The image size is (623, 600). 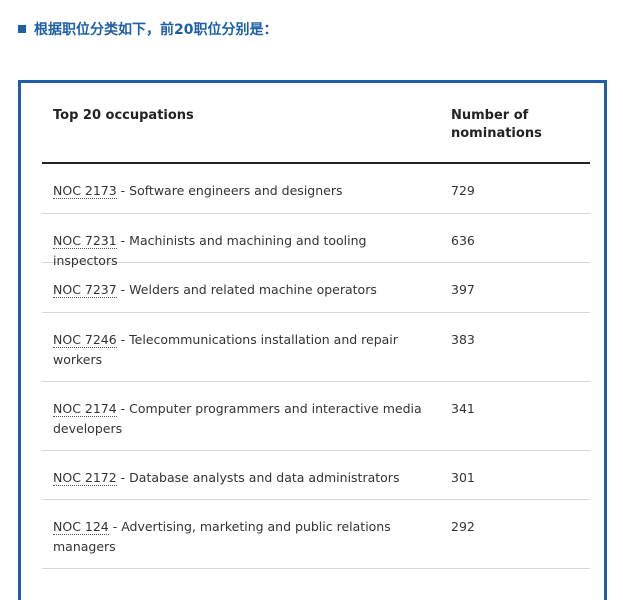 What do you see at coordinates (463, 408) in the screenshot?
I see `nominations-cell: 341` at bounding box center [463, 408].